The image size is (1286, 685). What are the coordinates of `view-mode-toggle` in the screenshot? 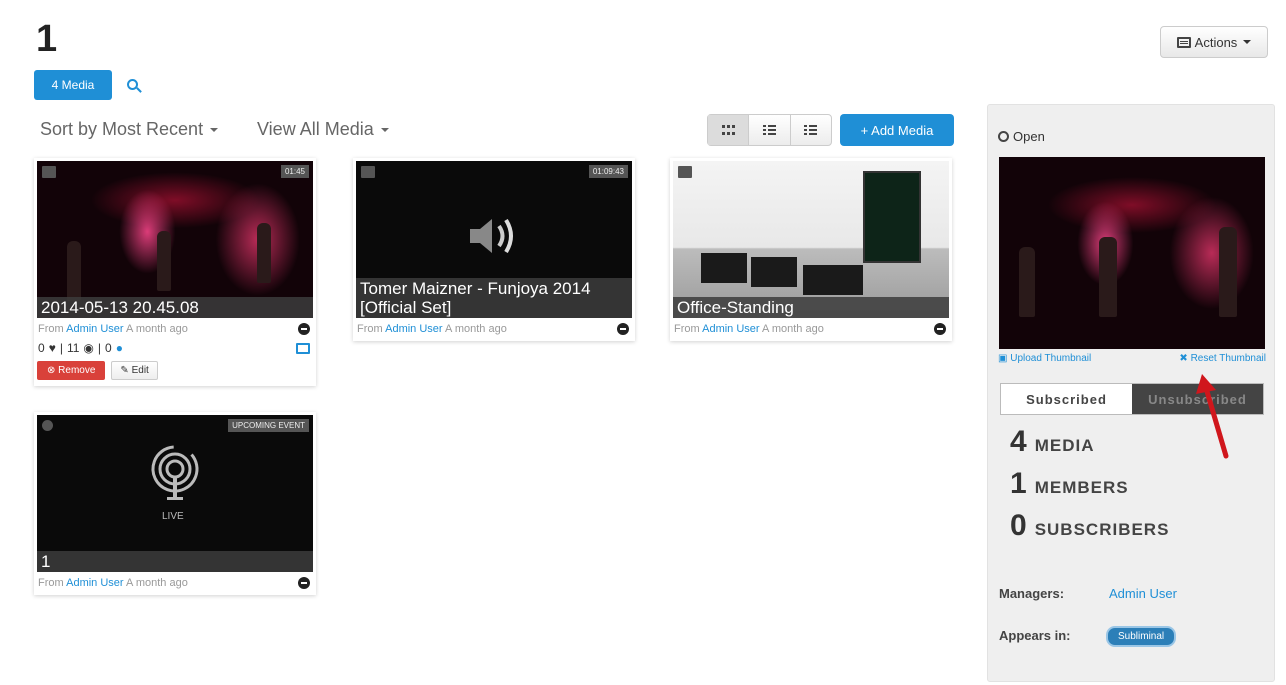 It's located at (769, 130).